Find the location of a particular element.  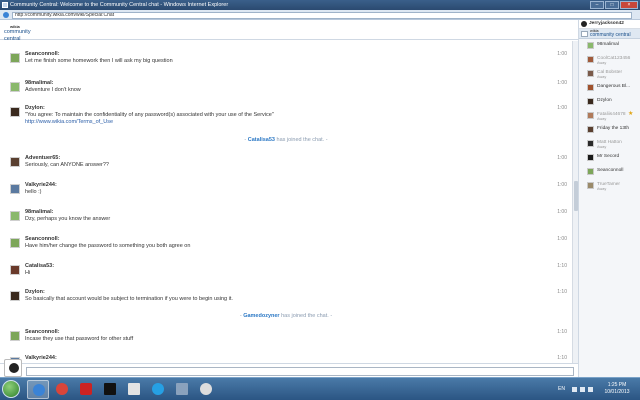

user-list-item: Fataliis44678 Away ★ is located at coordinates (609, 117).